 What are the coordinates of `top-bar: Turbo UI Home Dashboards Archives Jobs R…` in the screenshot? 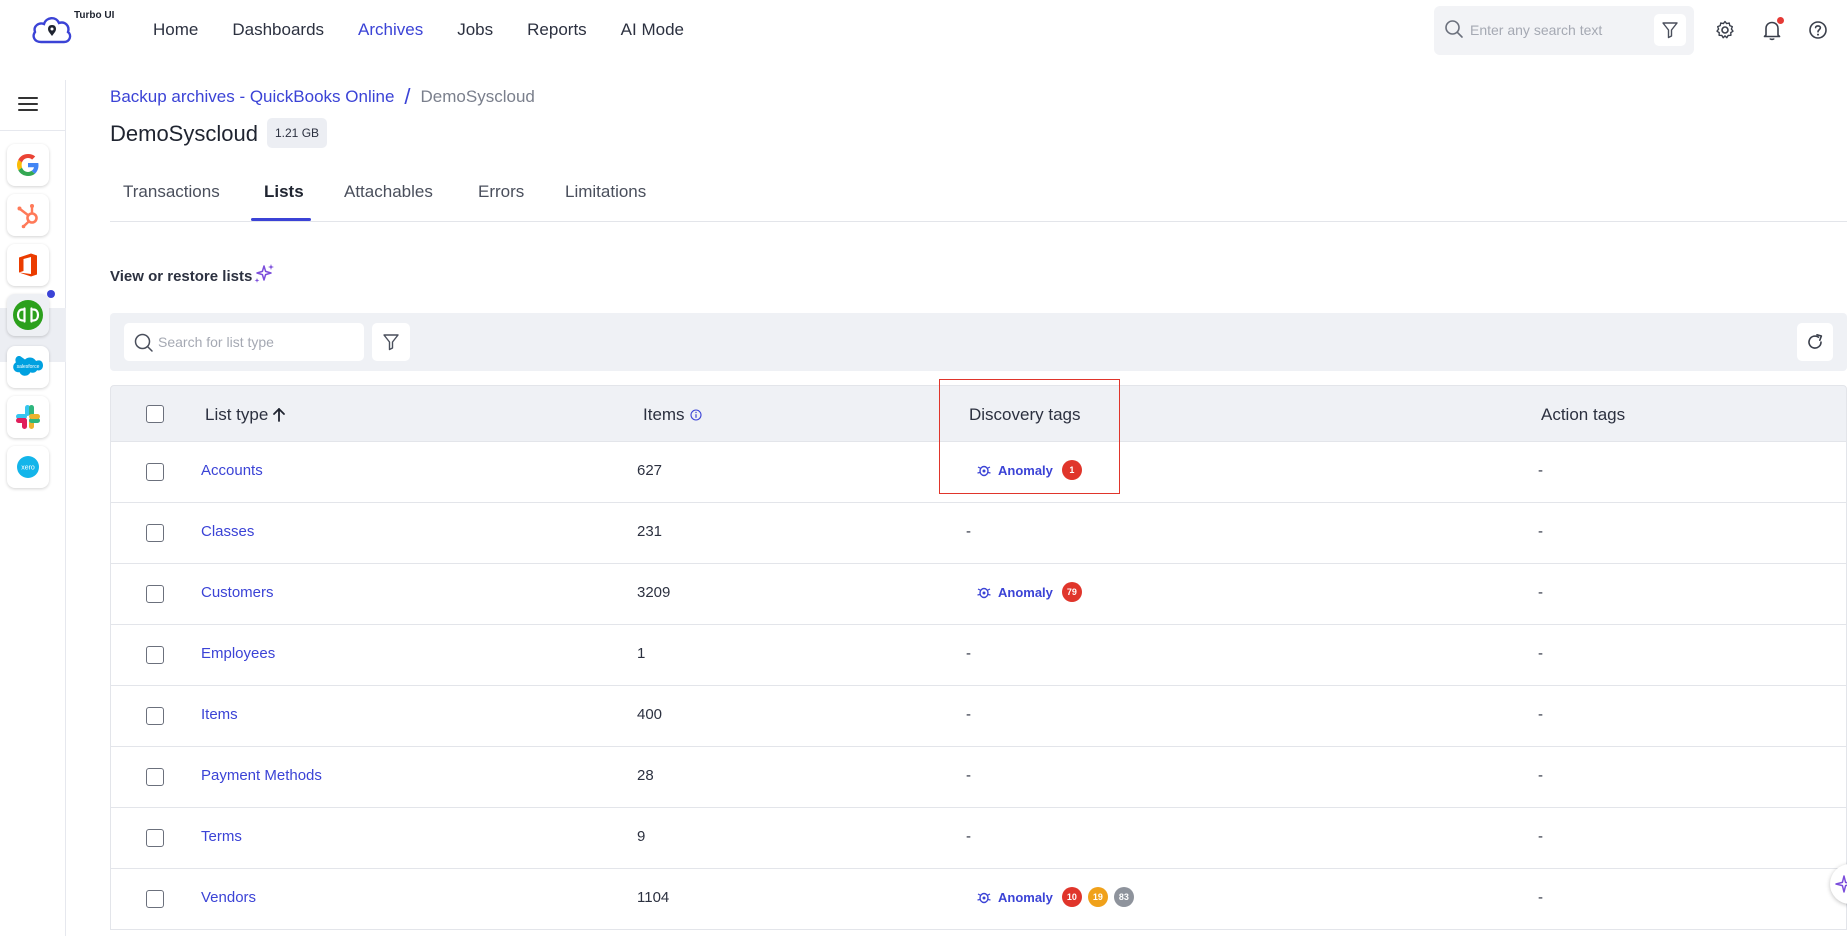 It's located at (923, 31).